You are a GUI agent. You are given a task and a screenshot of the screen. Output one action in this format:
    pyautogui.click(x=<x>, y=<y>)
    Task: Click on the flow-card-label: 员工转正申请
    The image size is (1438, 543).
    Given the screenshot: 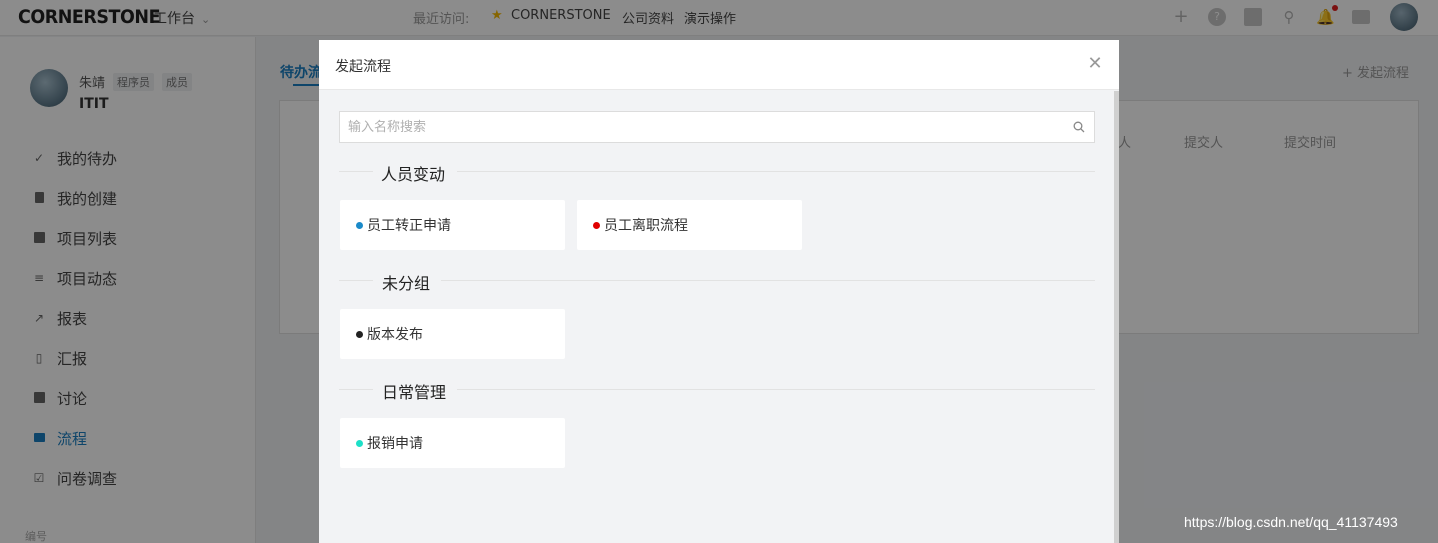 What is the action you would take?
    pyautogui.click(x=409, y=226)
    